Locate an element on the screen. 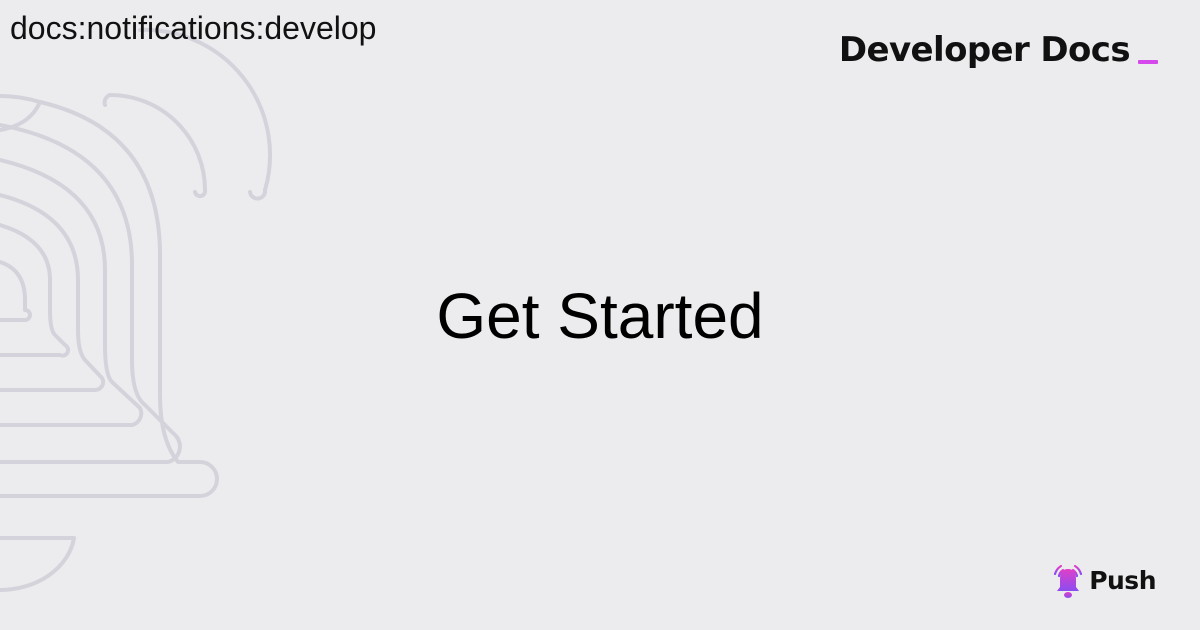 The image size is (1200, 630). push-logo: Push is located at coordinates (1103, 581).